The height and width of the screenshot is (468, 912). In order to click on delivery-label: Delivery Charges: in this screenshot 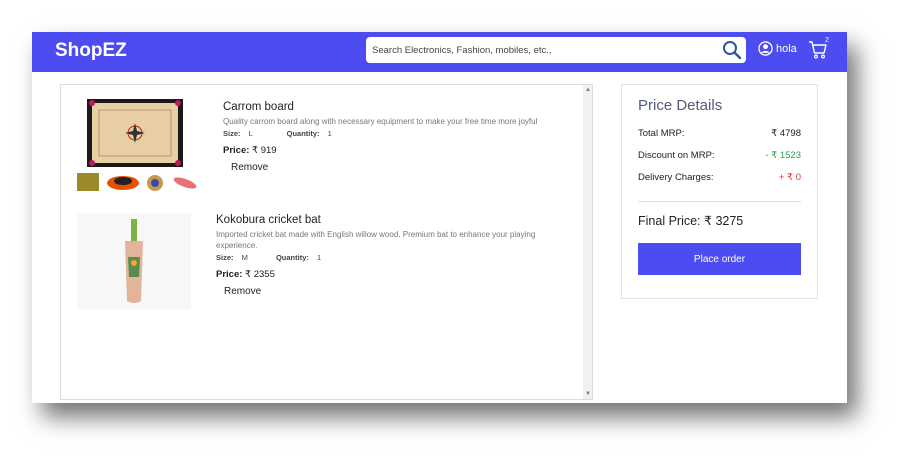, I will do `click(676, 177)`.